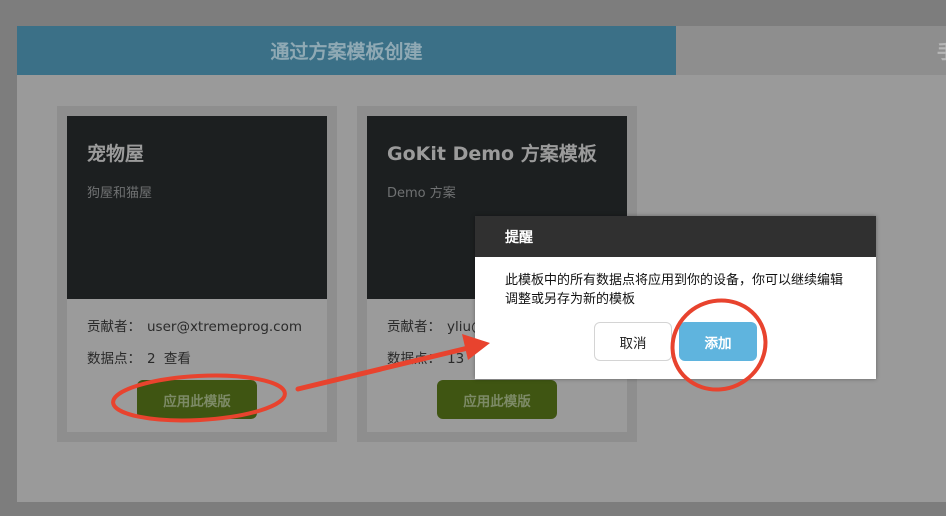 The height and width of the screenshot is (516, 946). I want to click on annotation-circle-apply, so click(199, 398).